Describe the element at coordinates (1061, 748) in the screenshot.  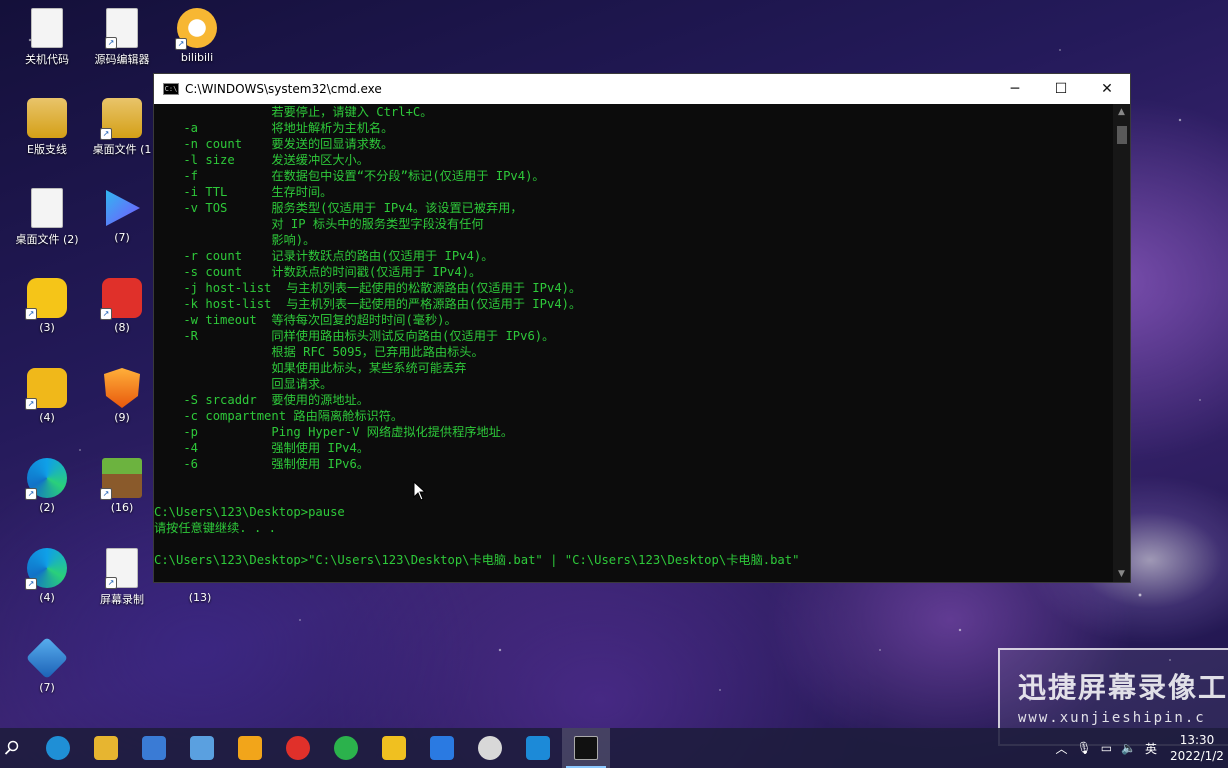
I see `chevron-up-icon: ︿` at that location.